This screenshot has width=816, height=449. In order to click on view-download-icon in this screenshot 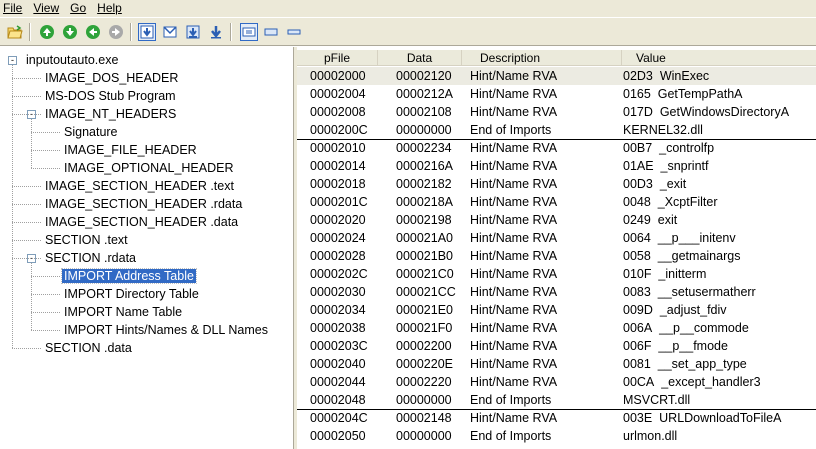, I will do `click(147, 32)`.